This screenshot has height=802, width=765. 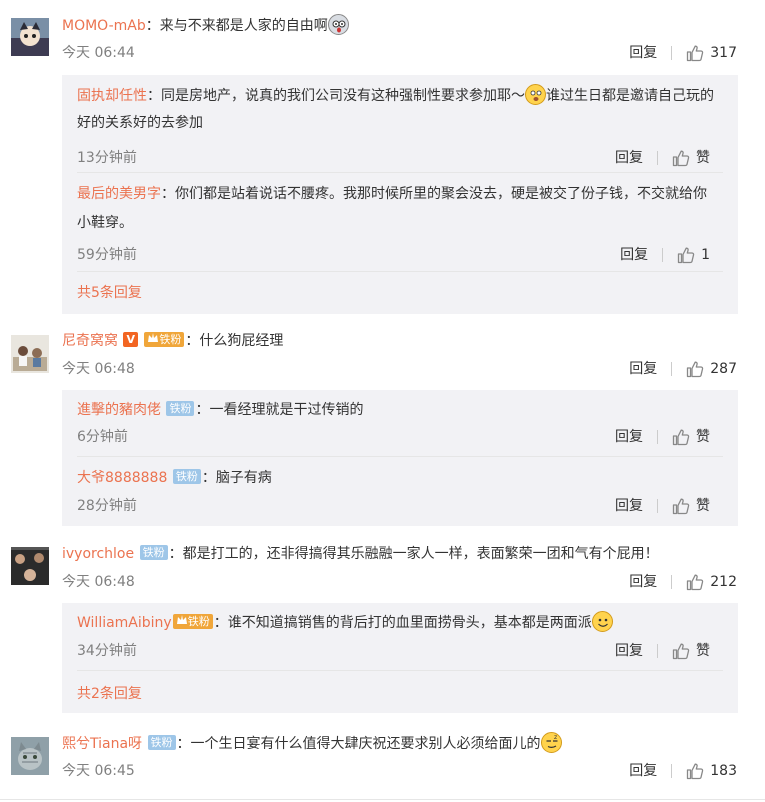 I want to click on reply-line: 進擊的豬肉佬 铁粉 ：一看经理就是干过传销的, so click(x=220, y=409).